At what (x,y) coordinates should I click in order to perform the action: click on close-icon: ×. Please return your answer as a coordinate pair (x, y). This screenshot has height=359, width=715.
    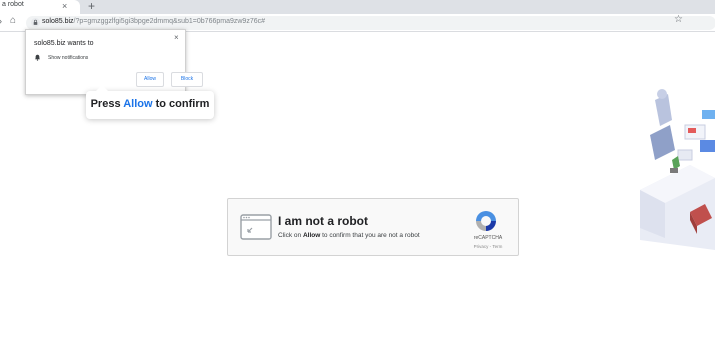
    Looking at the image, I should click on (176, 37).